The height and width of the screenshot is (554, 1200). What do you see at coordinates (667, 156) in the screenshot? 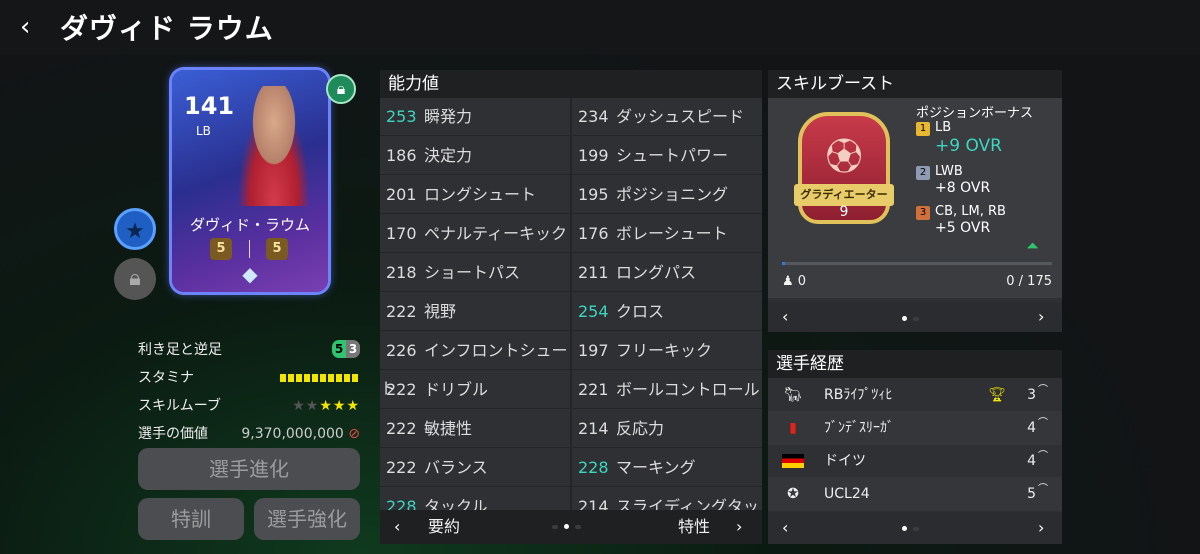
I see `attribute-row: 199 シュートパワー` at bounding box center [667, 156].